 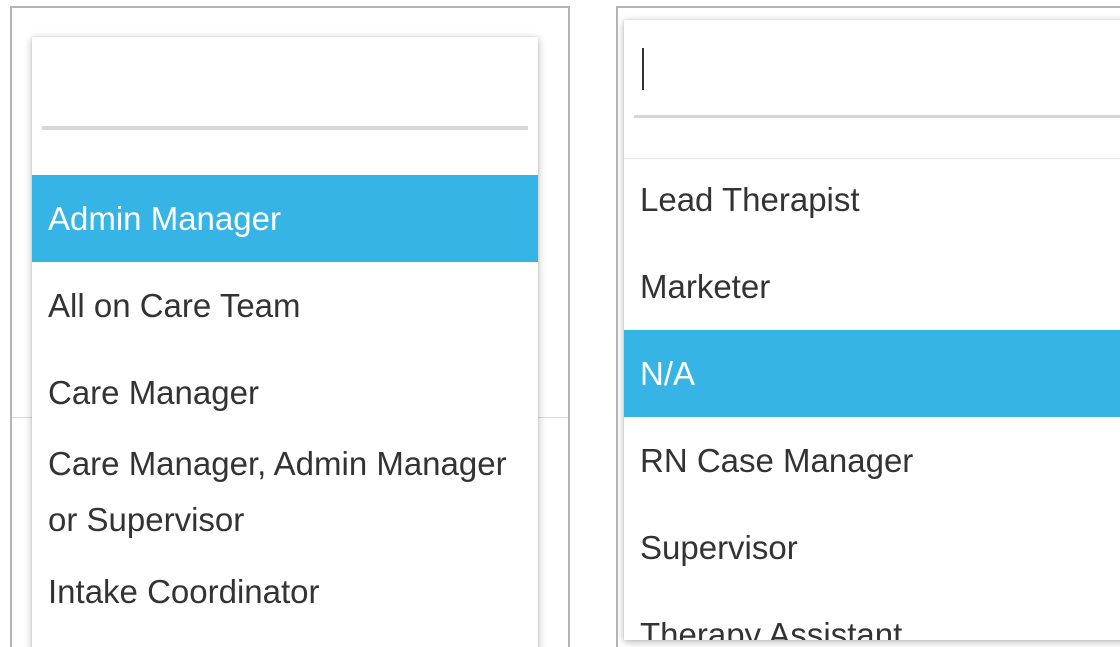 I want to click on option-lead-therapist: Lead Therapist, so click(x=872, y=199).